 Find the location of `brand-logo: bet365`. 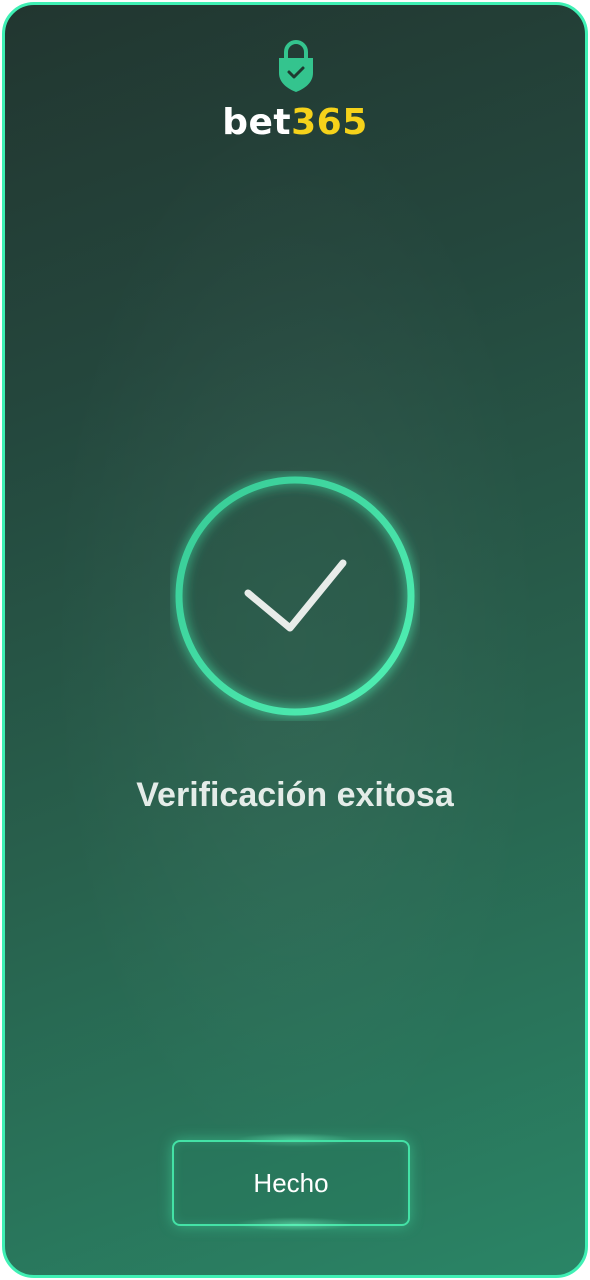

brand-logo: bet365 is located at coordinates (295, 123).